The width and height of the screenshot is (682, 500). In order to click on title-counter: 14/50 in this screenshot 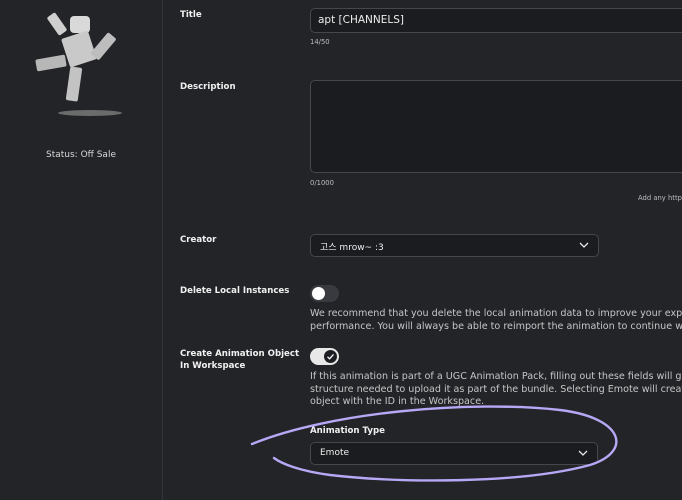, I will do `click(320, 42)`.